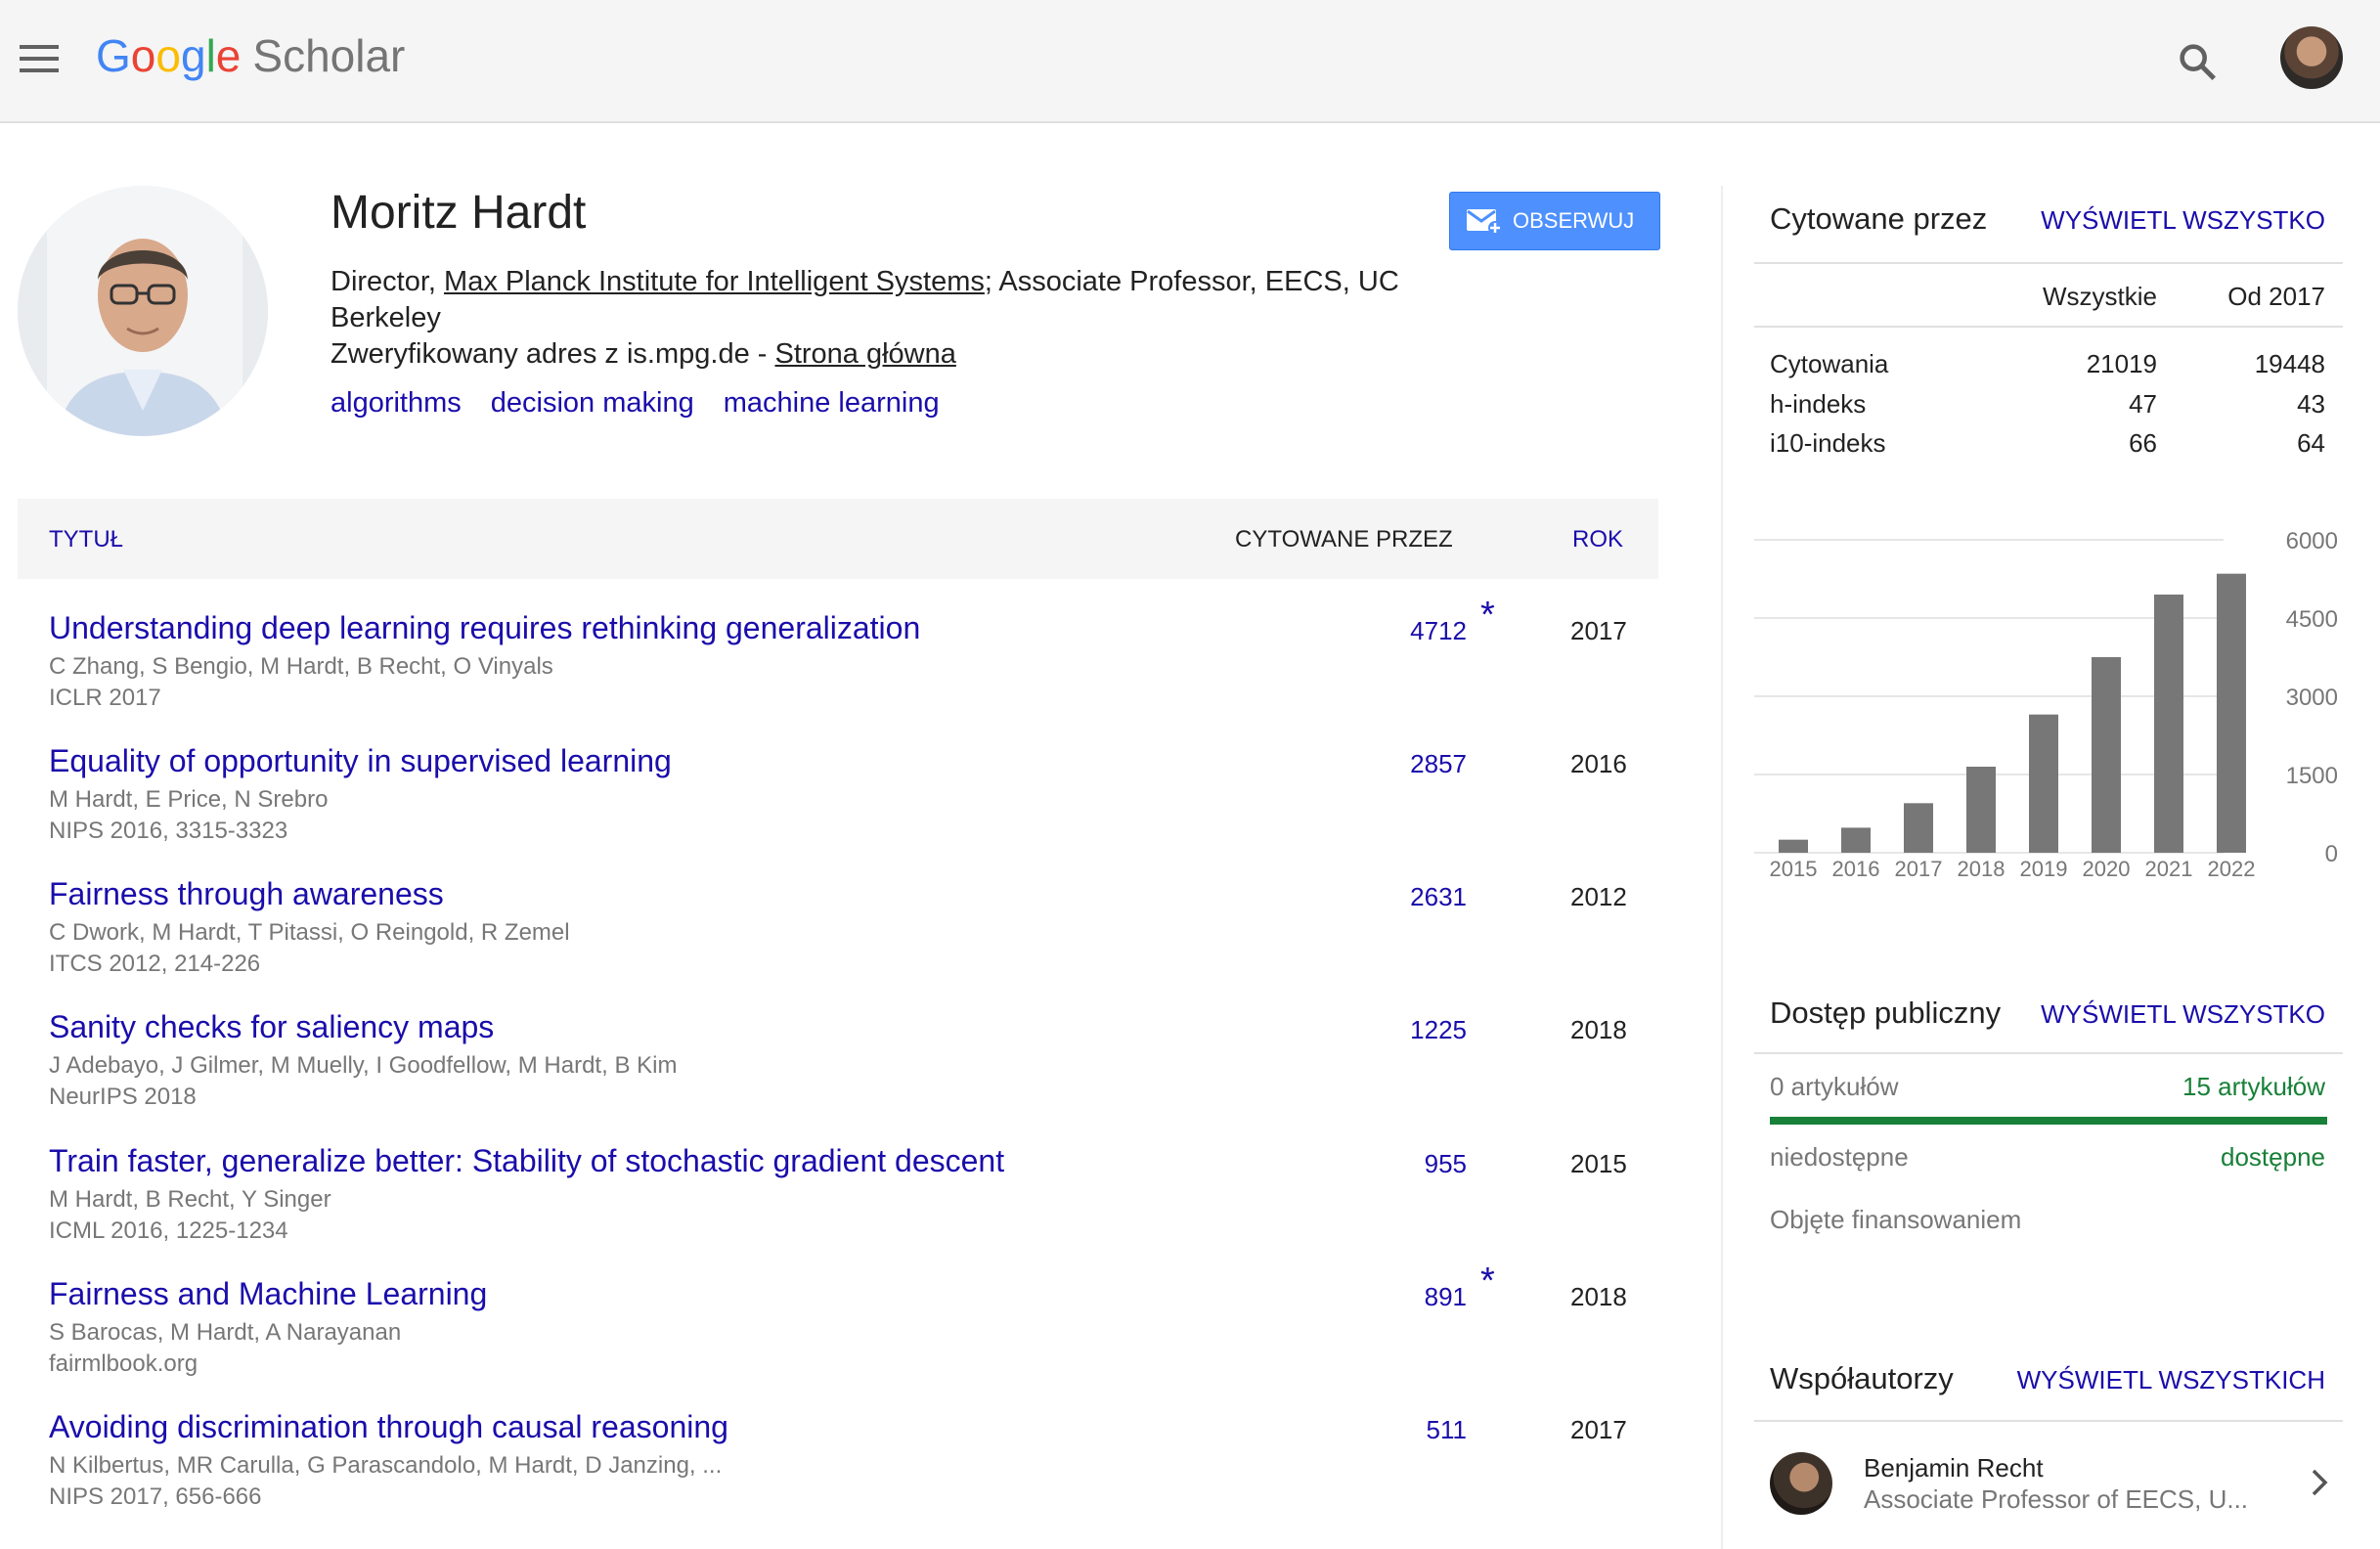 The image size is (2380, 1549). What do you see at coordinates (155, 1496) in the screenshot?
I see `article-venue: NIPS 2017, 656-666` at bounding box center [155, 1496].